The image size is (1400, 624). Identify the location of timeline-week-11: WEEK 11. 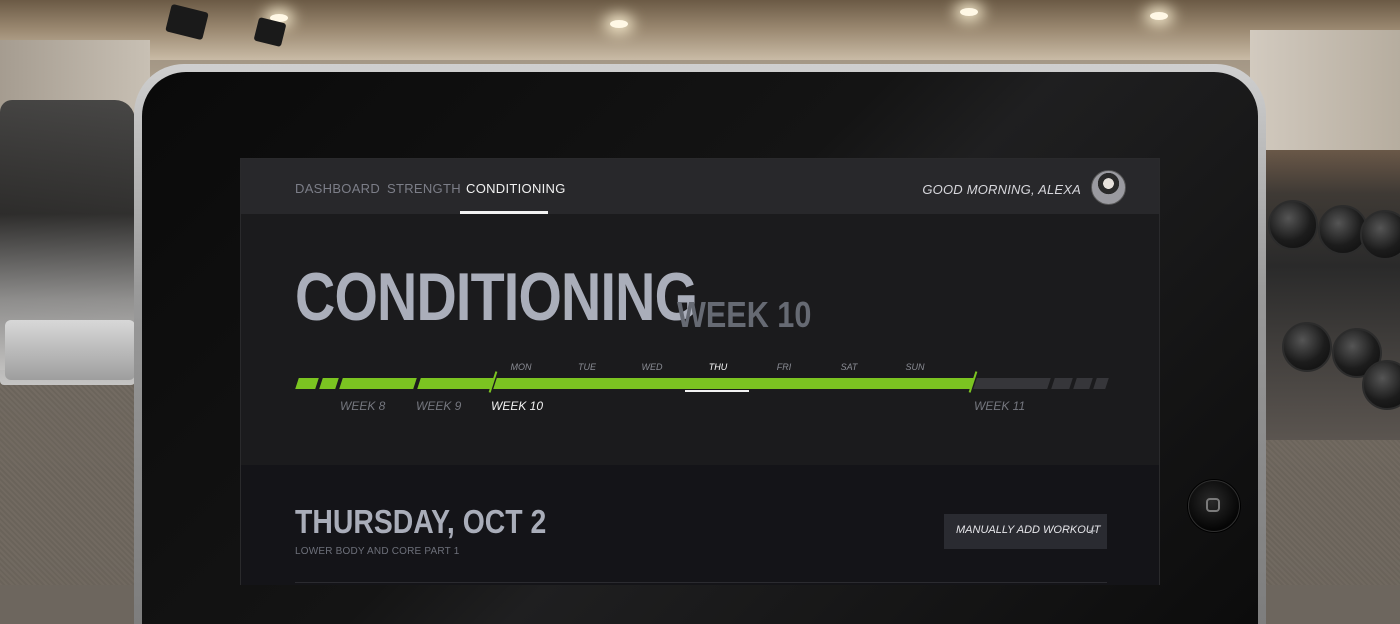
(999, 406).